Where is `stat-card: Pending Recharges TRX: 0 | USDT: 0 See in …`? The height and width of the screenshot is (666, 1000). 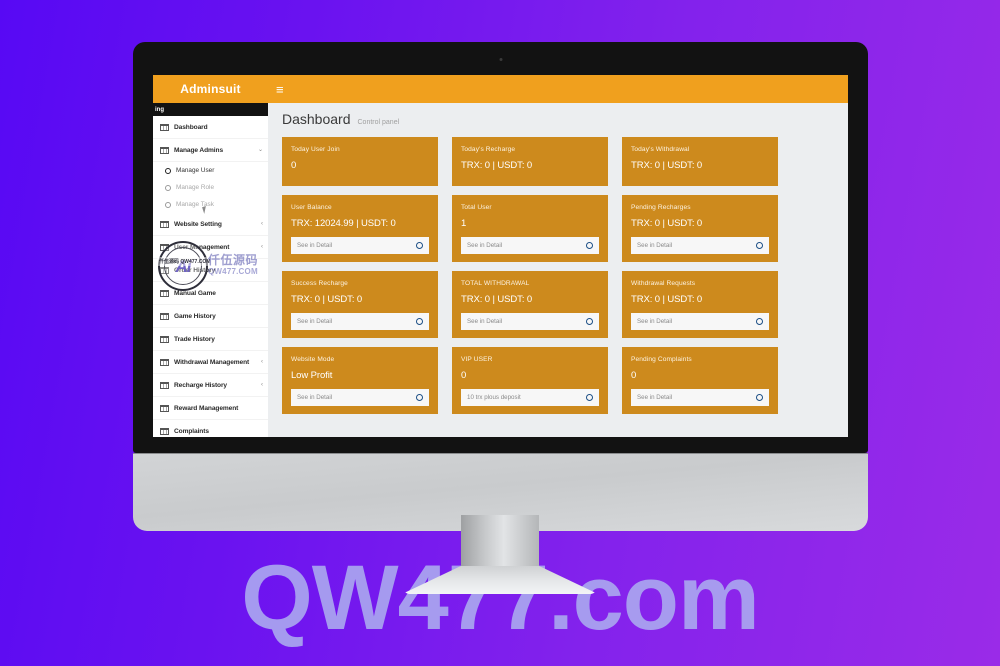 stat-card: Pending Recharges TRX: 0 | USDT: 0 See in … is located at coordinates (700, 228).